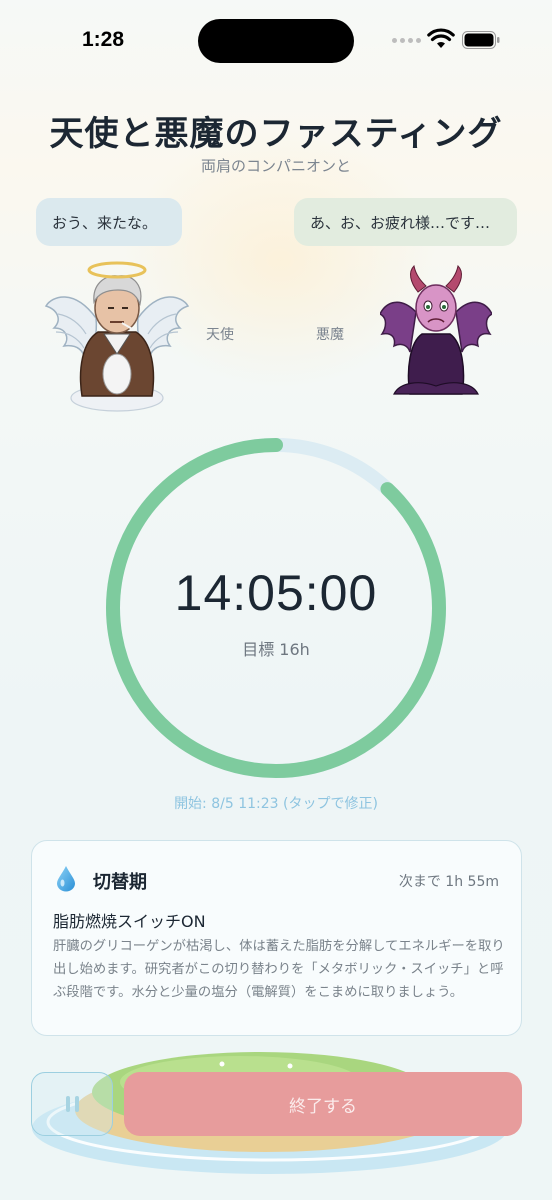 This screenshot has height=1200, width=552. Describe the element at coordinates (436, 332) in the screenshot. I see `devil-character-icon` at that location.